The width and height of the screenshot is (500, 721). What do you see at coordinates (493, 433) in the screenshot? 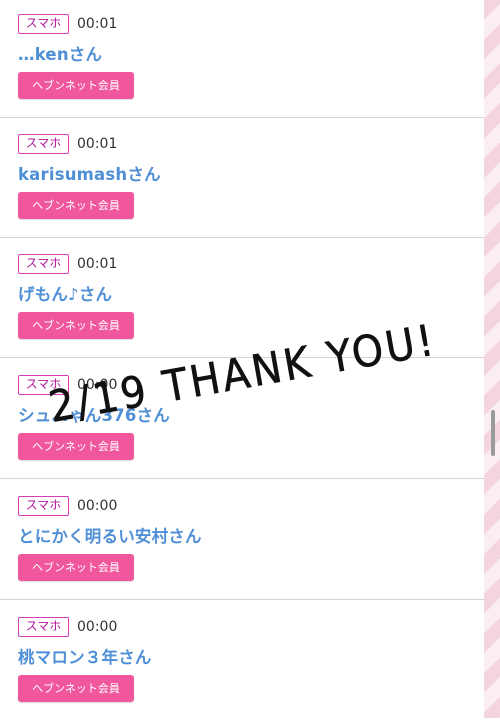
I see `scrollbar-thumb` at bounding box center [493, 433].